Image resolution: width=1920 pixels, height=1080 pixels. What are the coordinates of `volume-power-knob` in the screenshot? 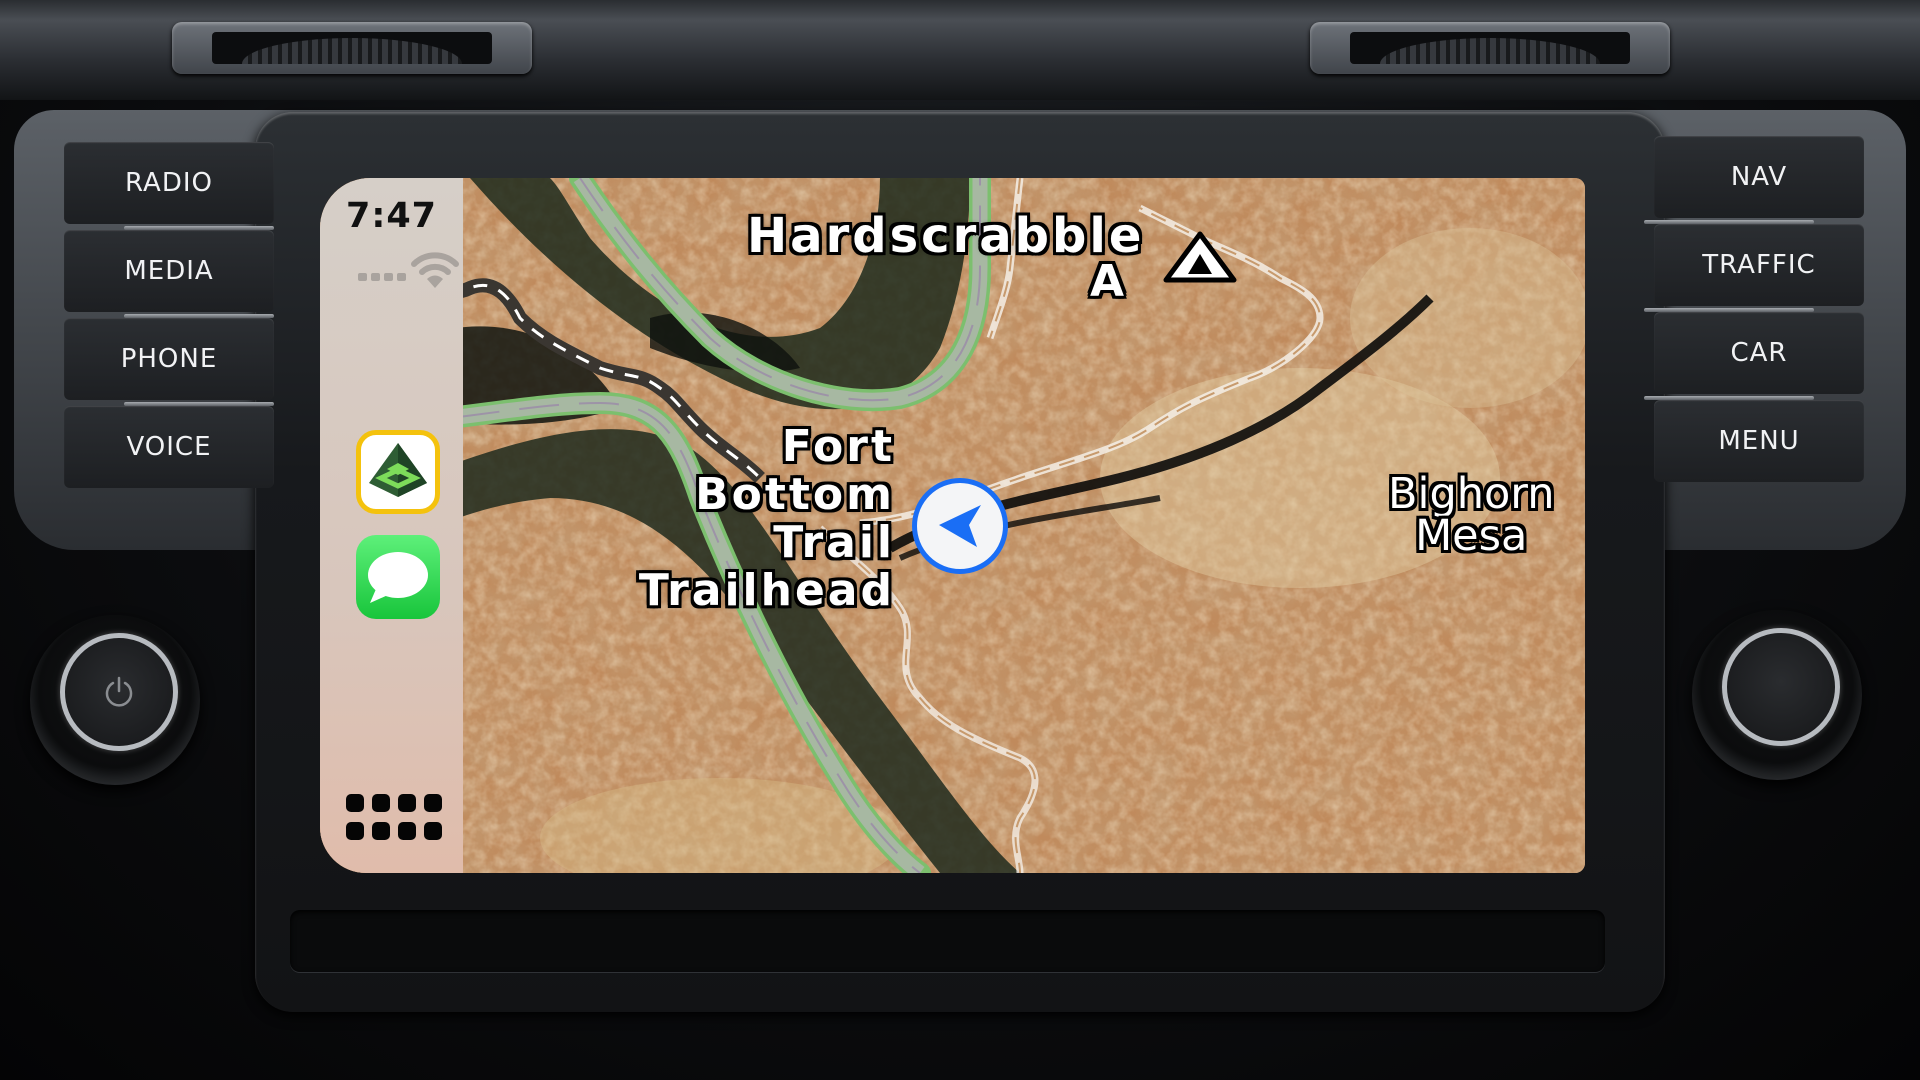 It's located at (115, 700).